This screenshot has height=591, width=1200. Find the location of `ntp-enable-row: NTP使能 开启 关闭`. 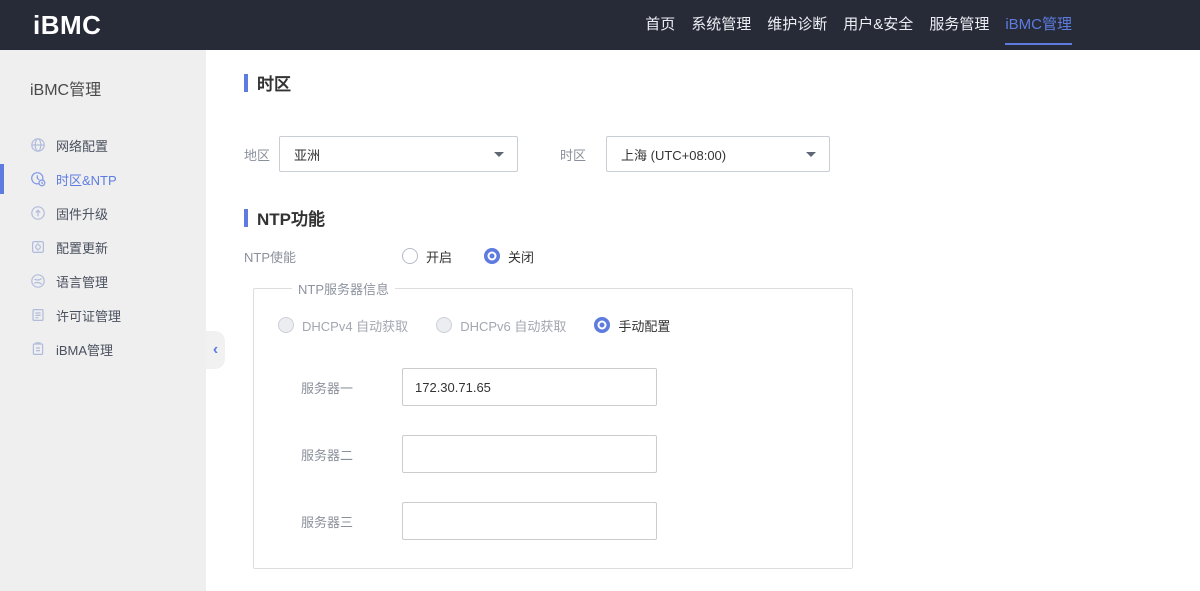

ntp-enable-row: NTP使能 开启 关闭 is located at coordinates (722, 256).